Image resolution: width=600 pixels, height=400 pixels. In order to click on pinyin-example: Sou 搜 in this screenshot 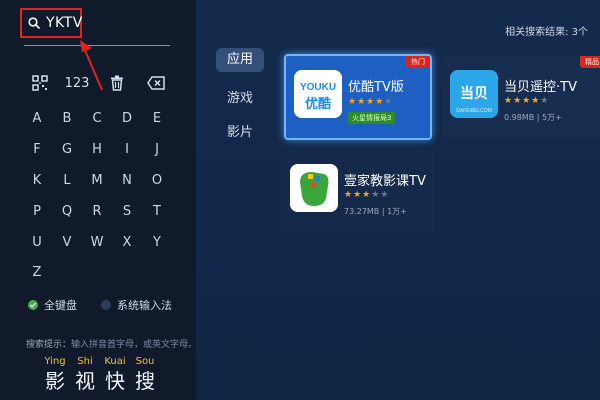, I will do `click(145, 375)`.